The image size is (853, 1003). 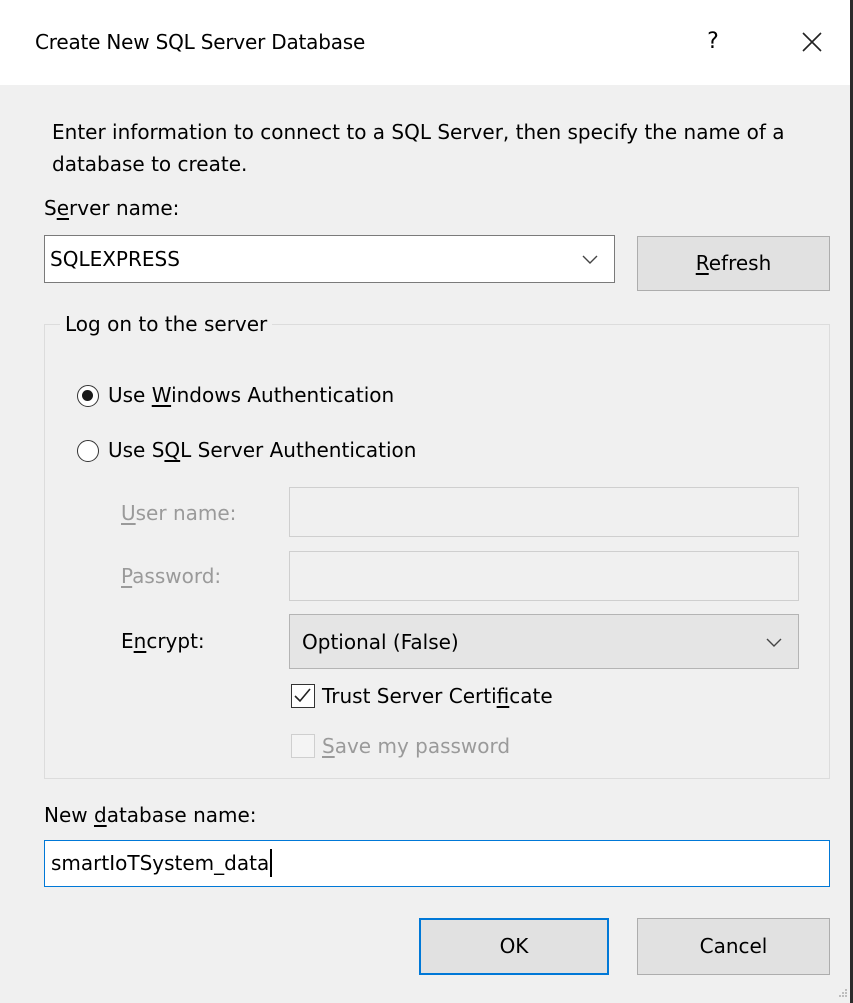 I want to click on help-button: ?, so click(x=713, y=42).